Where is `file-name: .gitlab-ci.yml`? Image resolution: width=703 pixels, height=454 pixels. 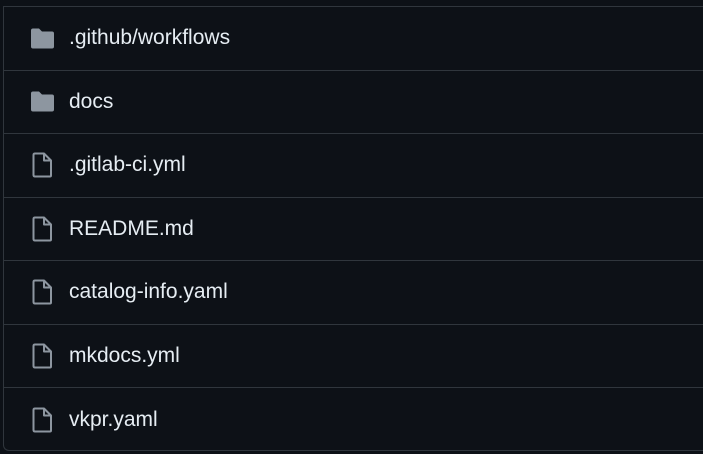
file-name: .gitlab-ci.yml is located at coordinates (127, 165).